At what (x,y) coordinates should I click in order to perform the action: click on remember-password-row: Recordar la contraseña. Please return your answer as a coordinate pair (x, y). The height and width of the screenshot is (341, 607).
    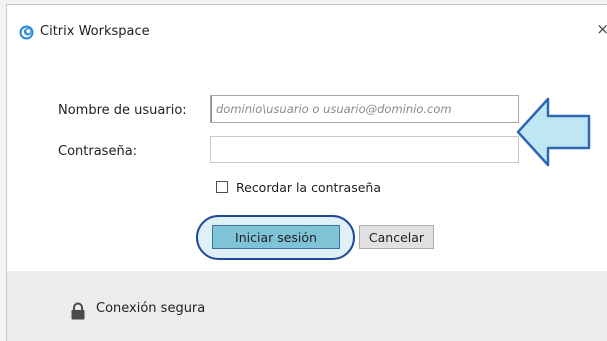
    Looking at the image, I should click on (298, 187).